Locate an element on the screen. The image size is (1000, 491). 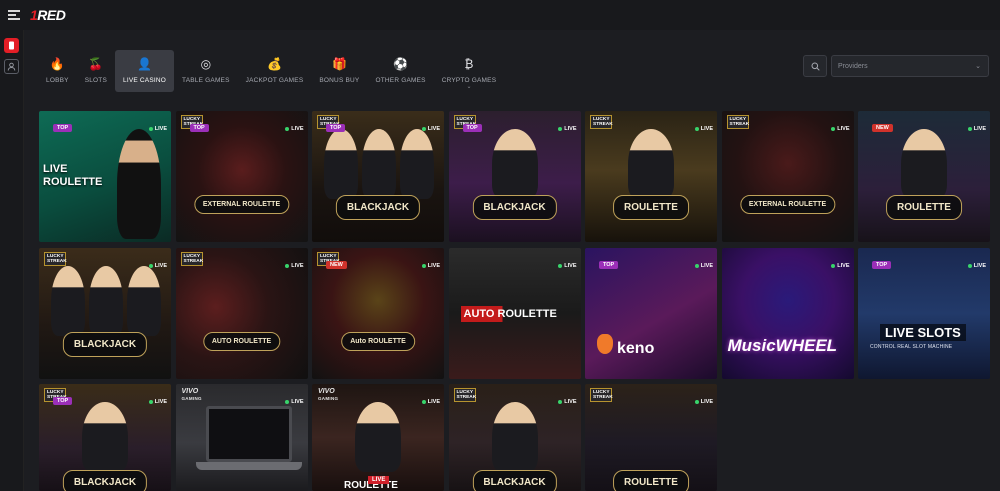
nav-item-live-casino: 👤 LIVE CASINO is located at coordinates (145, 71).